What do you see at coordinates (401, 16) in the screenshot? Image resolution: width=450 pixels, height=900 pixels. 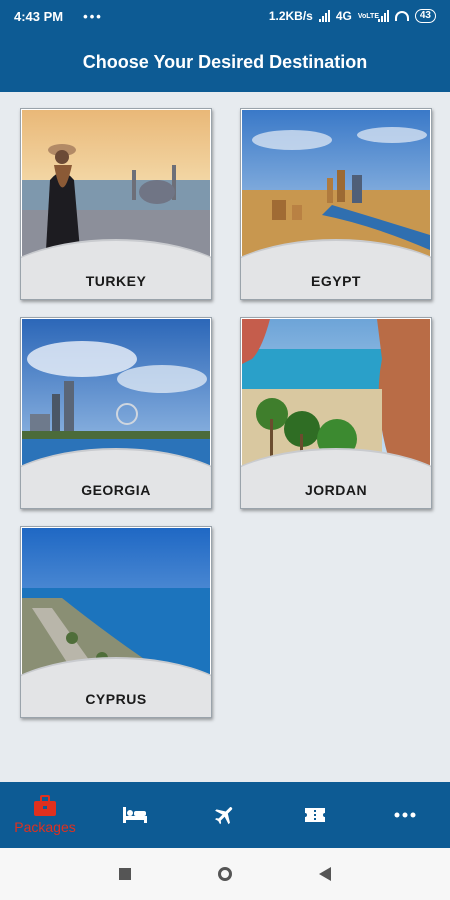 I see `wifi-icon` at bounding box center [401, 16].